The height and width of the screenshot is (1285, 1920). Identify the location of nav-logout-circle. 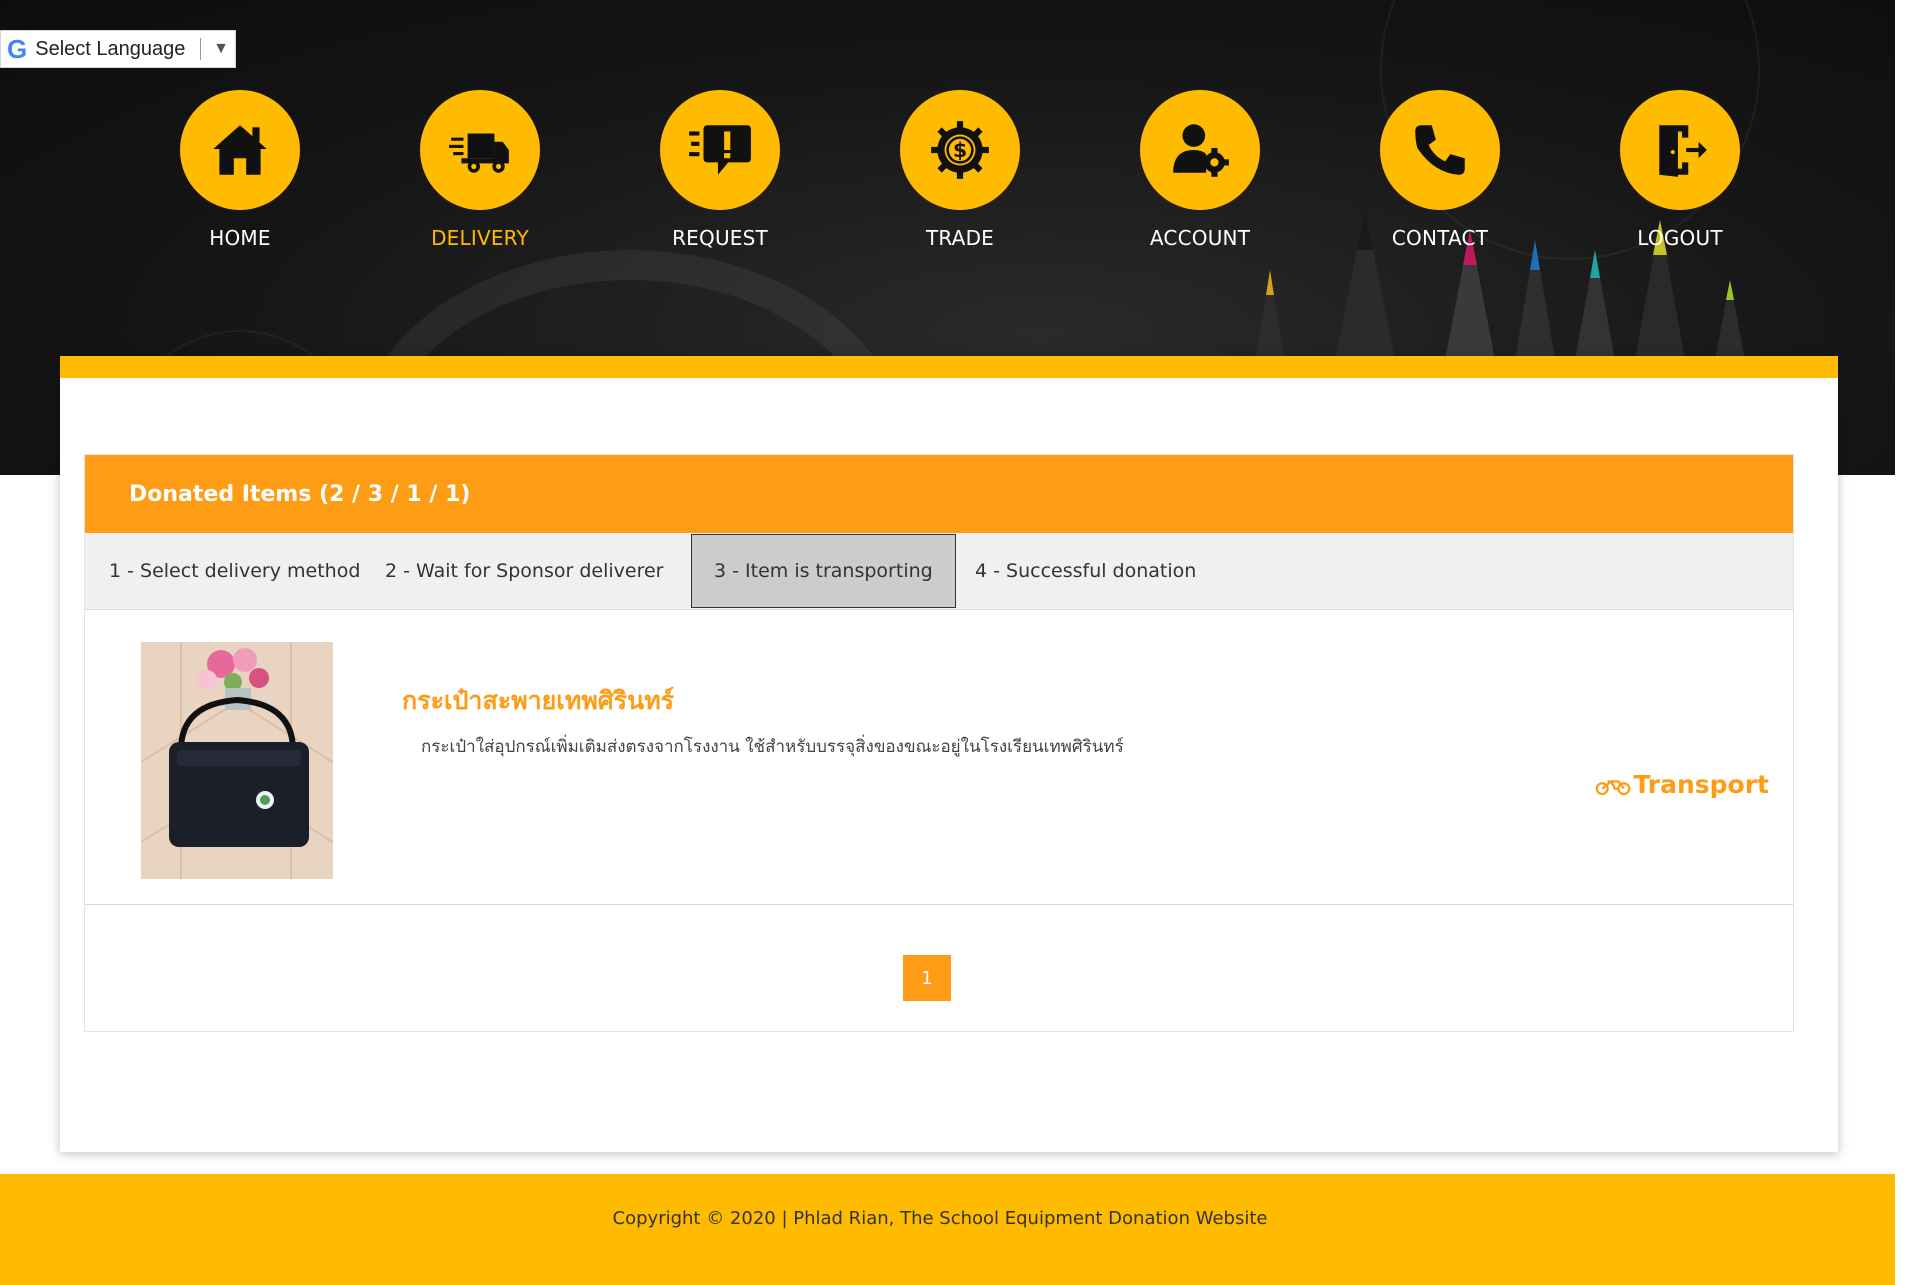
(1680, 150).